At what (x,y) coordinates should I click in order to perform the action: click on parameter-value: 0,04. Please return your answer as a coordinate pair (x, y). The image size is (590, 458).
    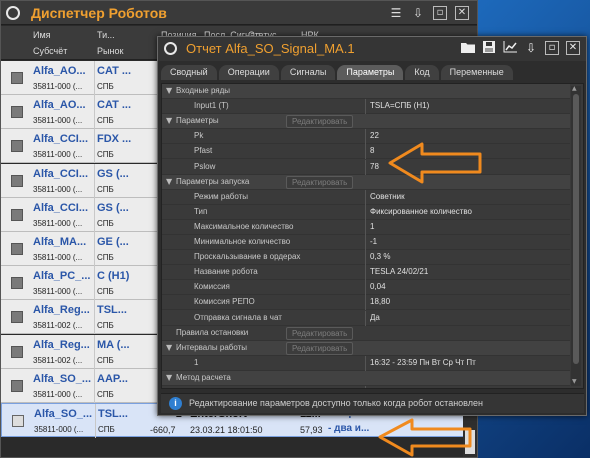
    Looking at the image, I should click on (378, 286).